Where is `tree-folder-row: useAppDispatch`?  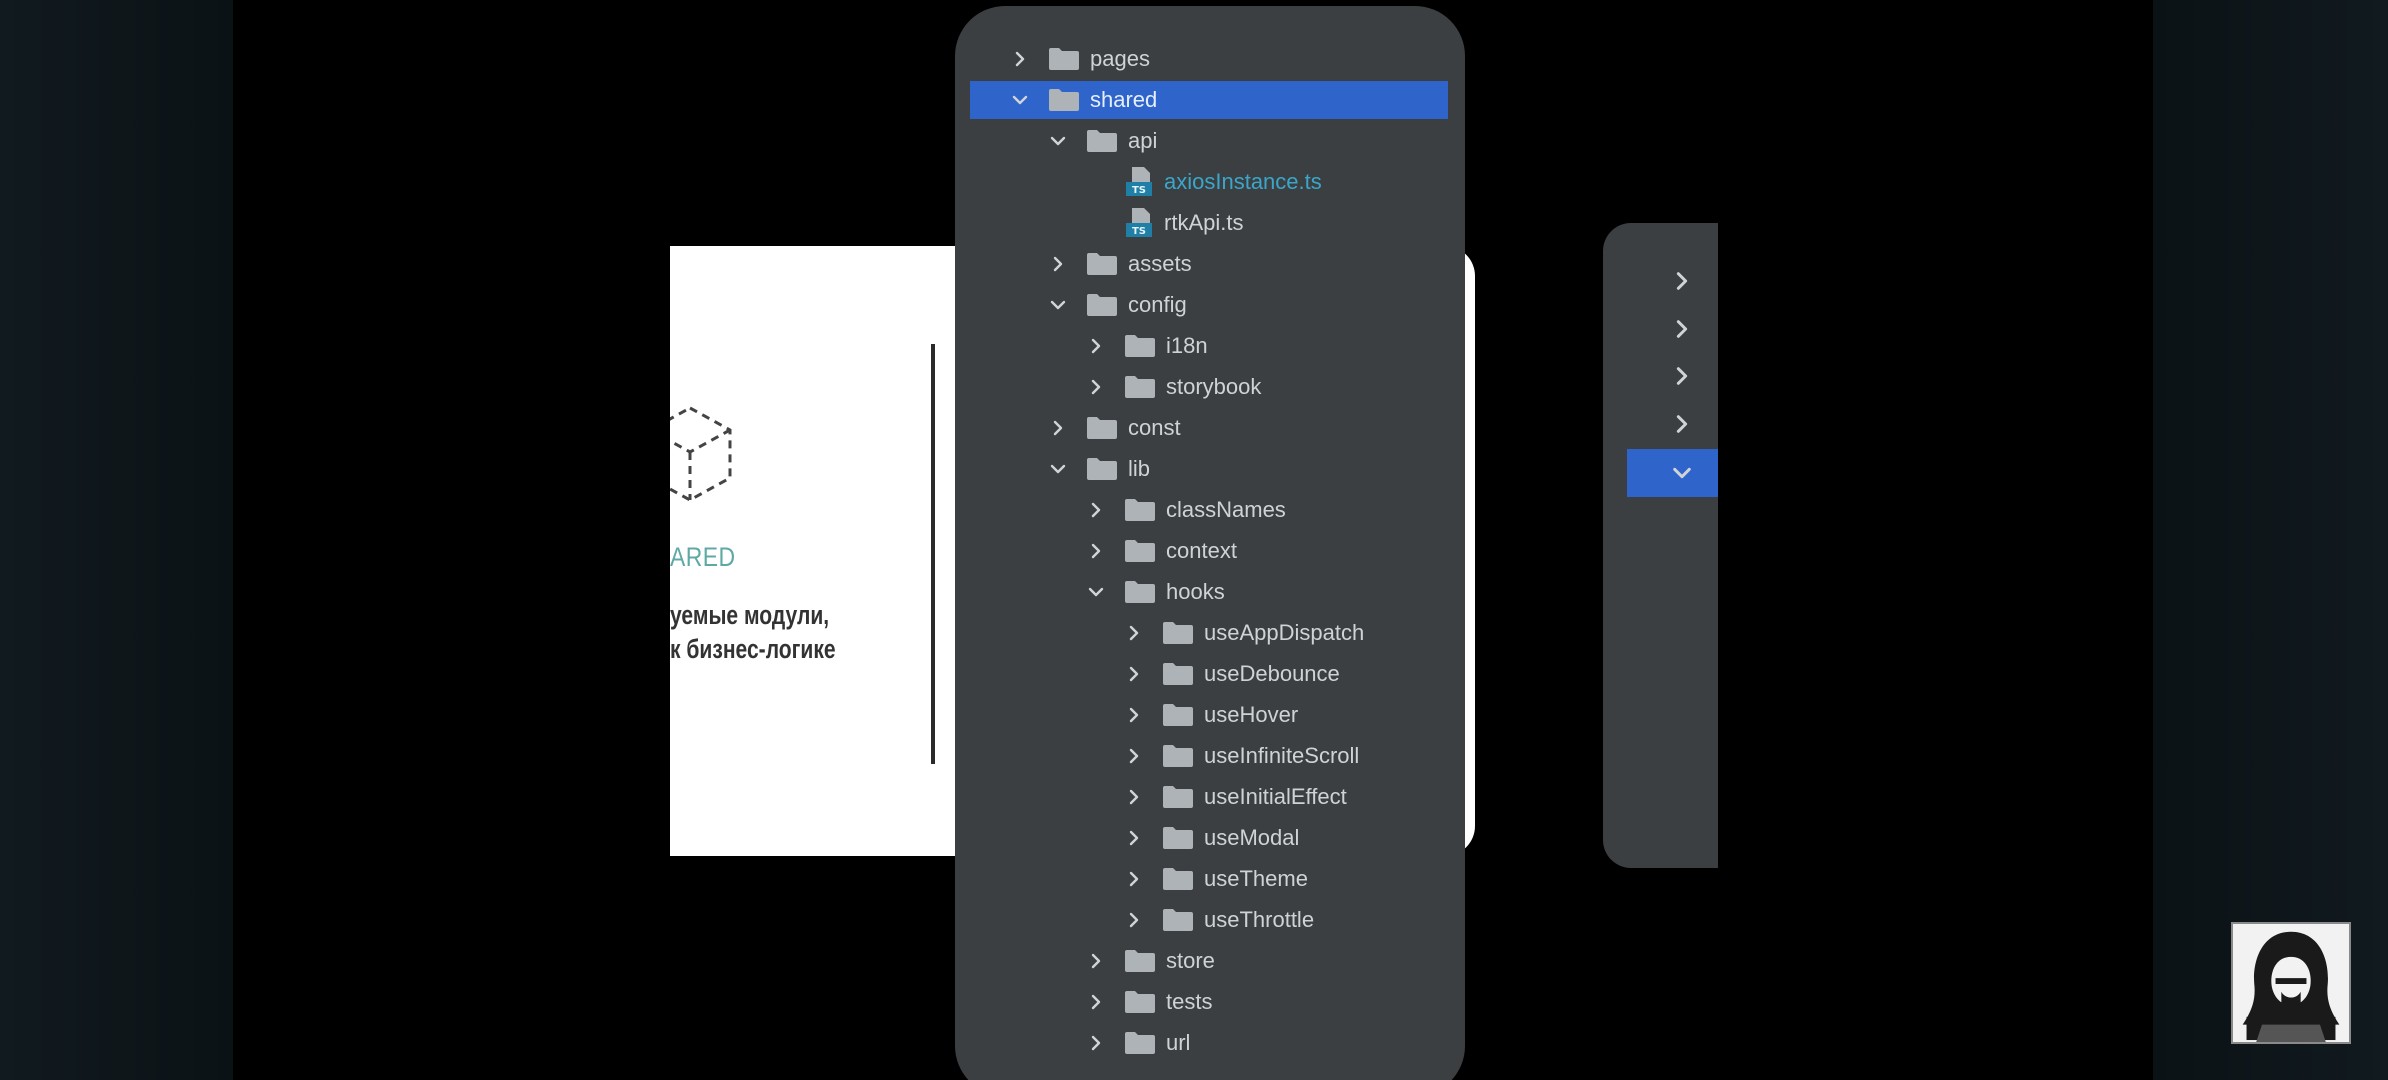 tree-folder-row: useAppDispatch is located at coordinates (1210, 632).